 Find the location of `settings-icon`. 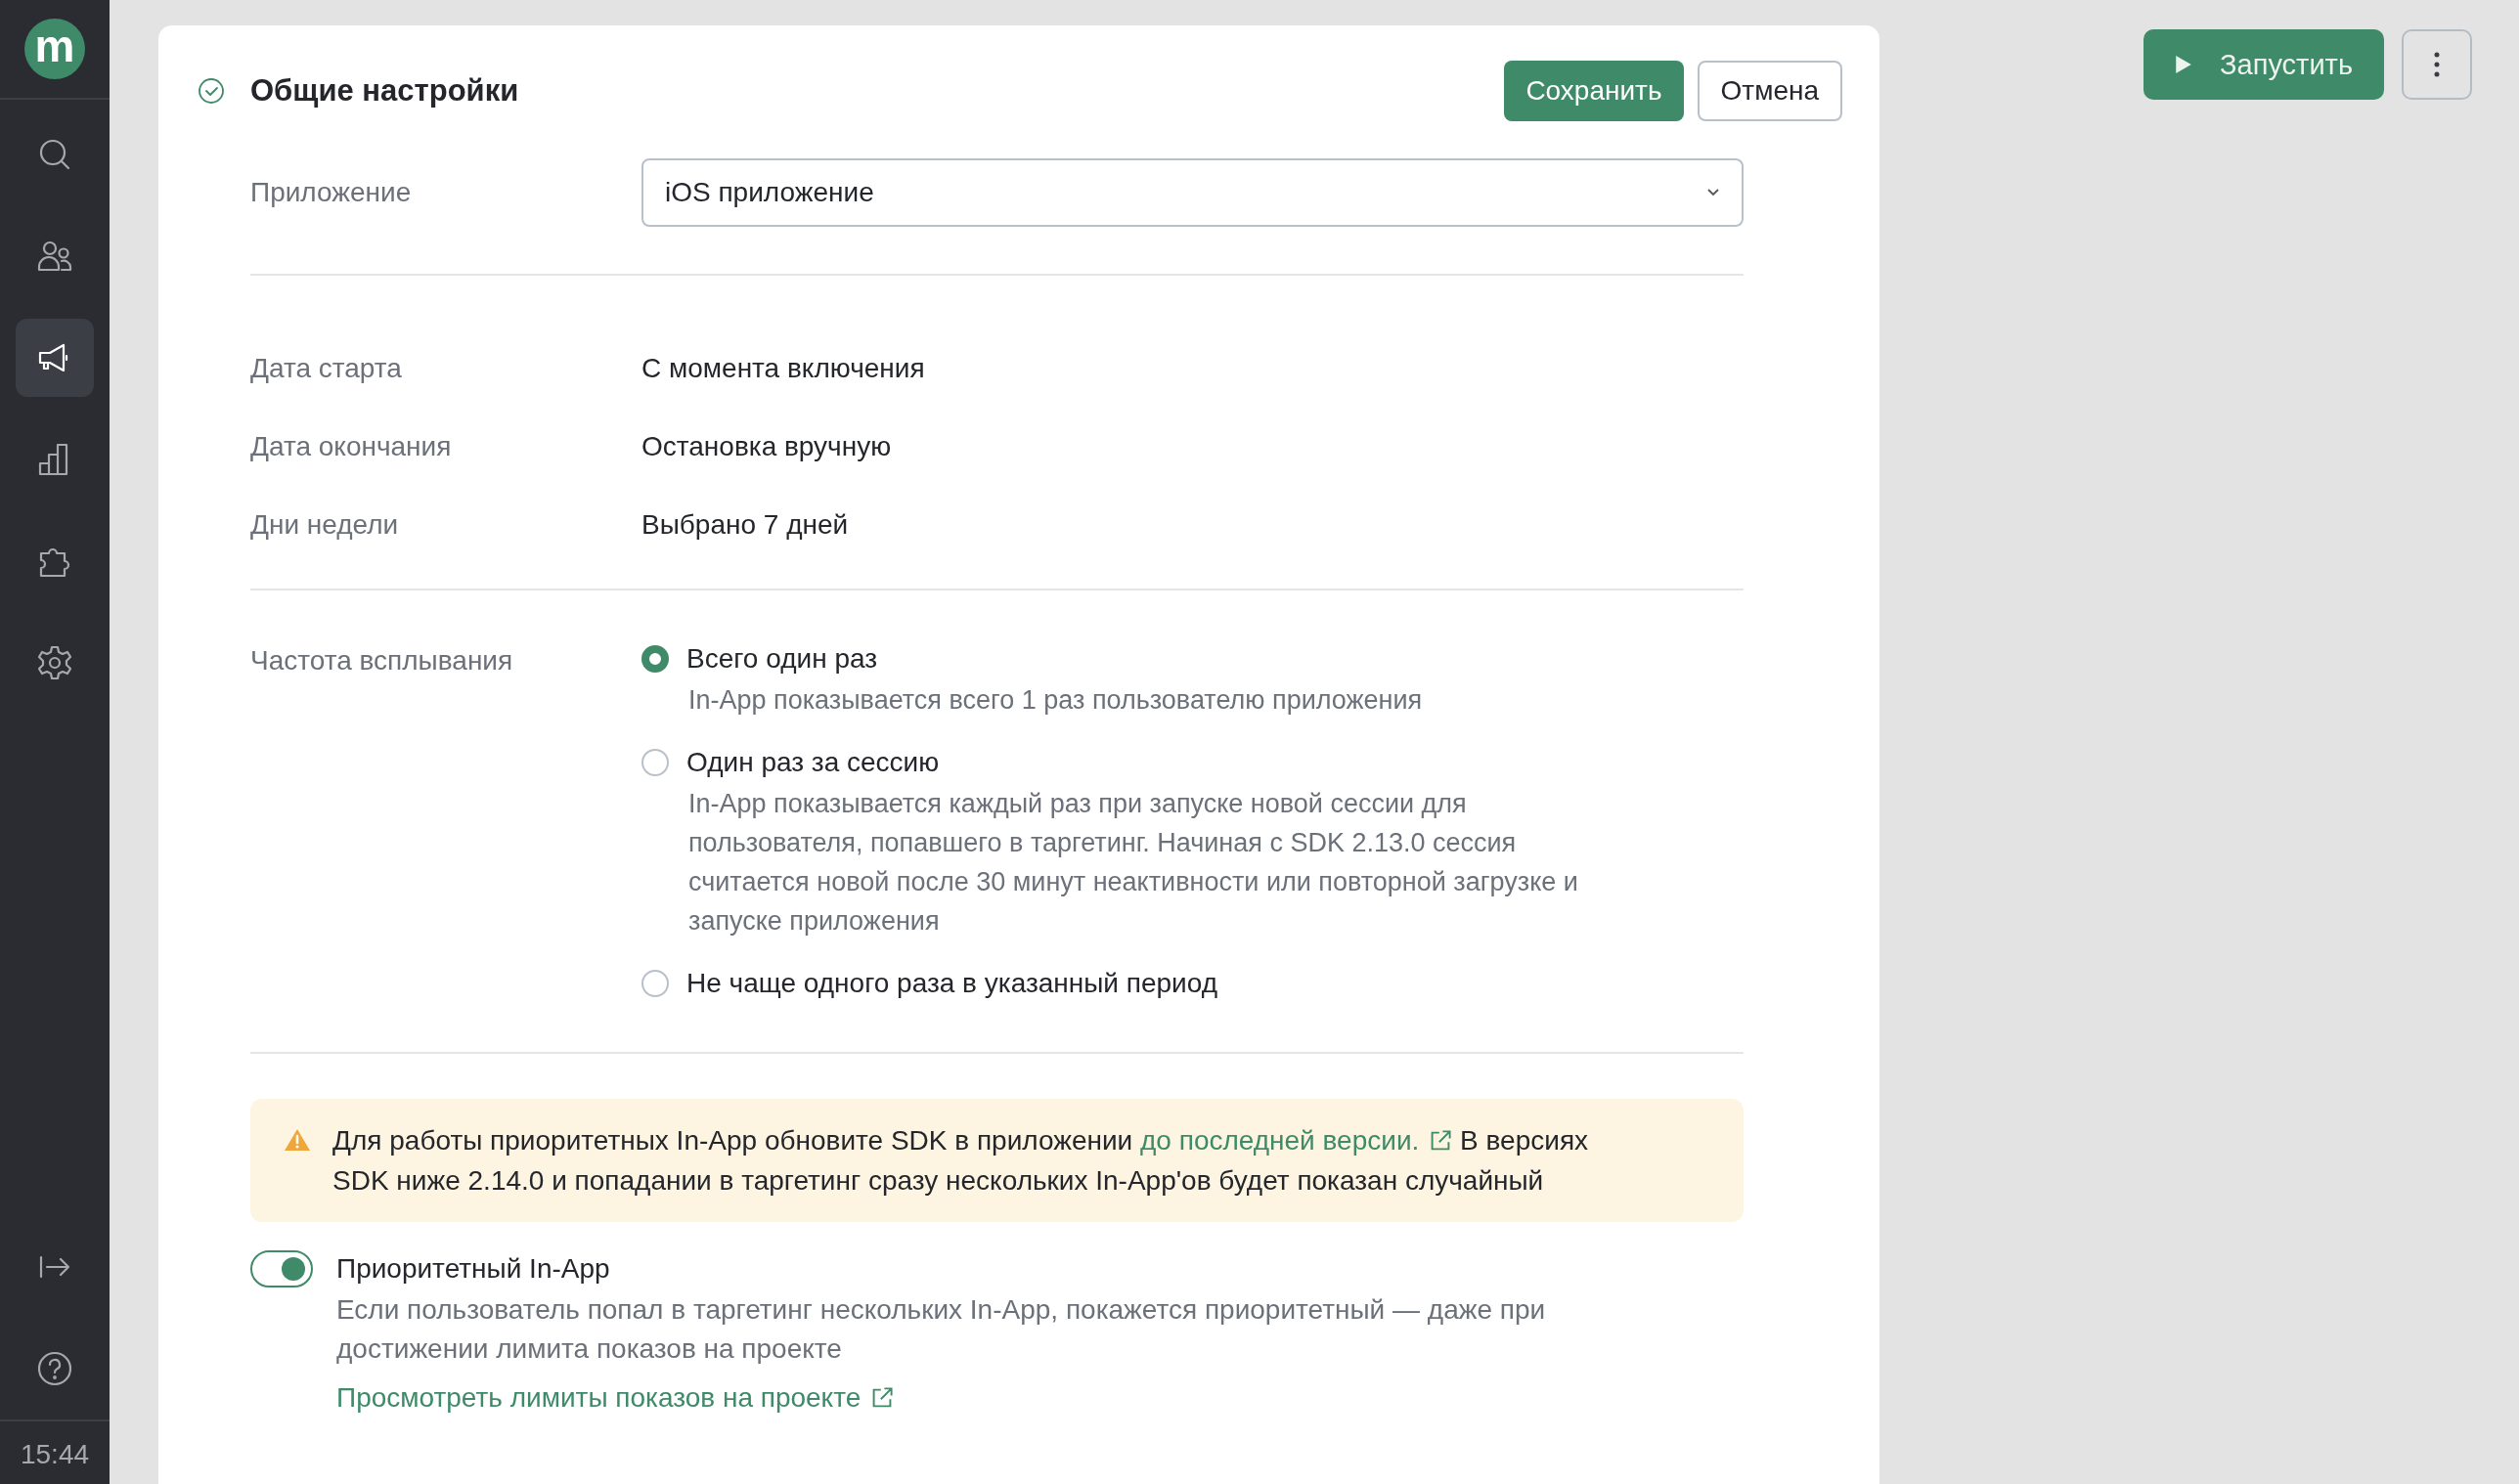

settings-icon is located at coordinates (54, 662).